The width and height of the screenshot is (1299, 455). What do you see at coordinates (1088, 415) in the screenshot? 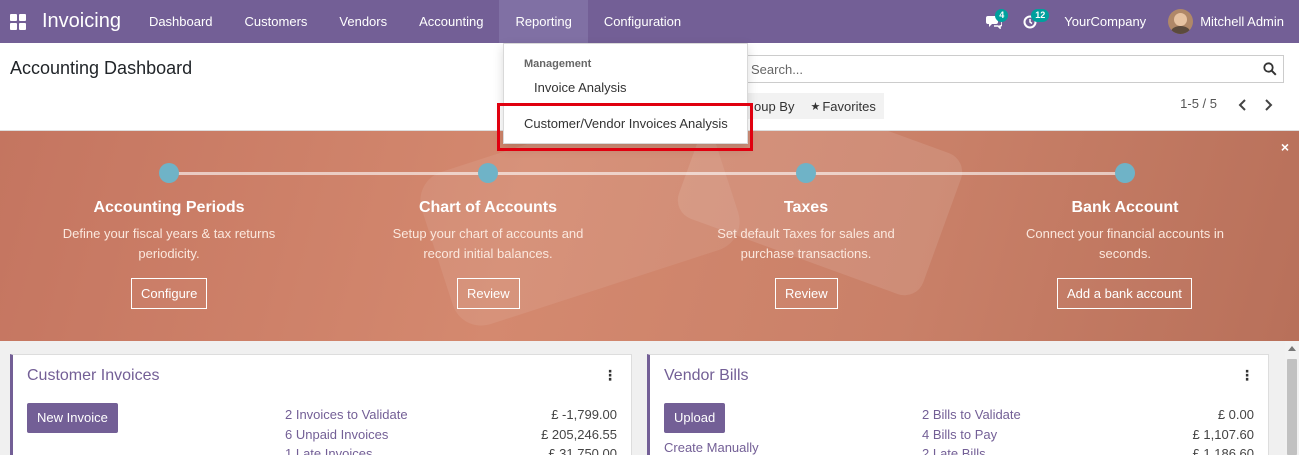
I see `stat-row: 2 Bills to Validate £ 0.00` at bounding box center [1088, 415].